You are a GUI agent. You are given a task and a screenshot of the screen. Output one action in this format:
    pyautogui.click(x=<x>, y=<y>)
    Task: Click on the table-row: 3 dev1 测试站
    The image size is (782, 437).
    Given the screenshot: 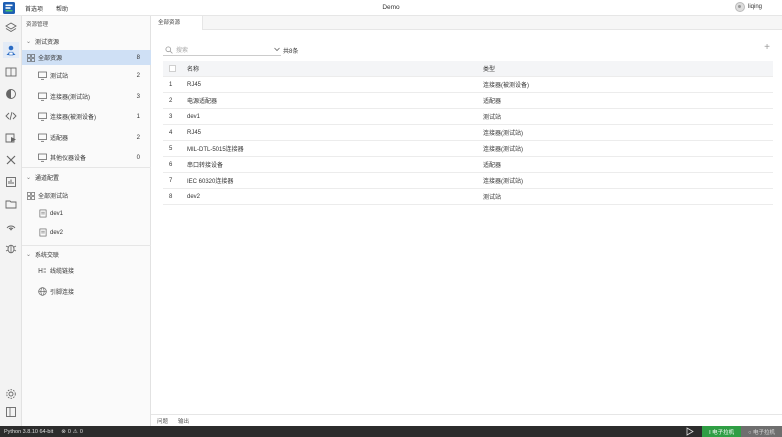 What is the action you would take?
    pyautogui.click(x=468, y=117)
    